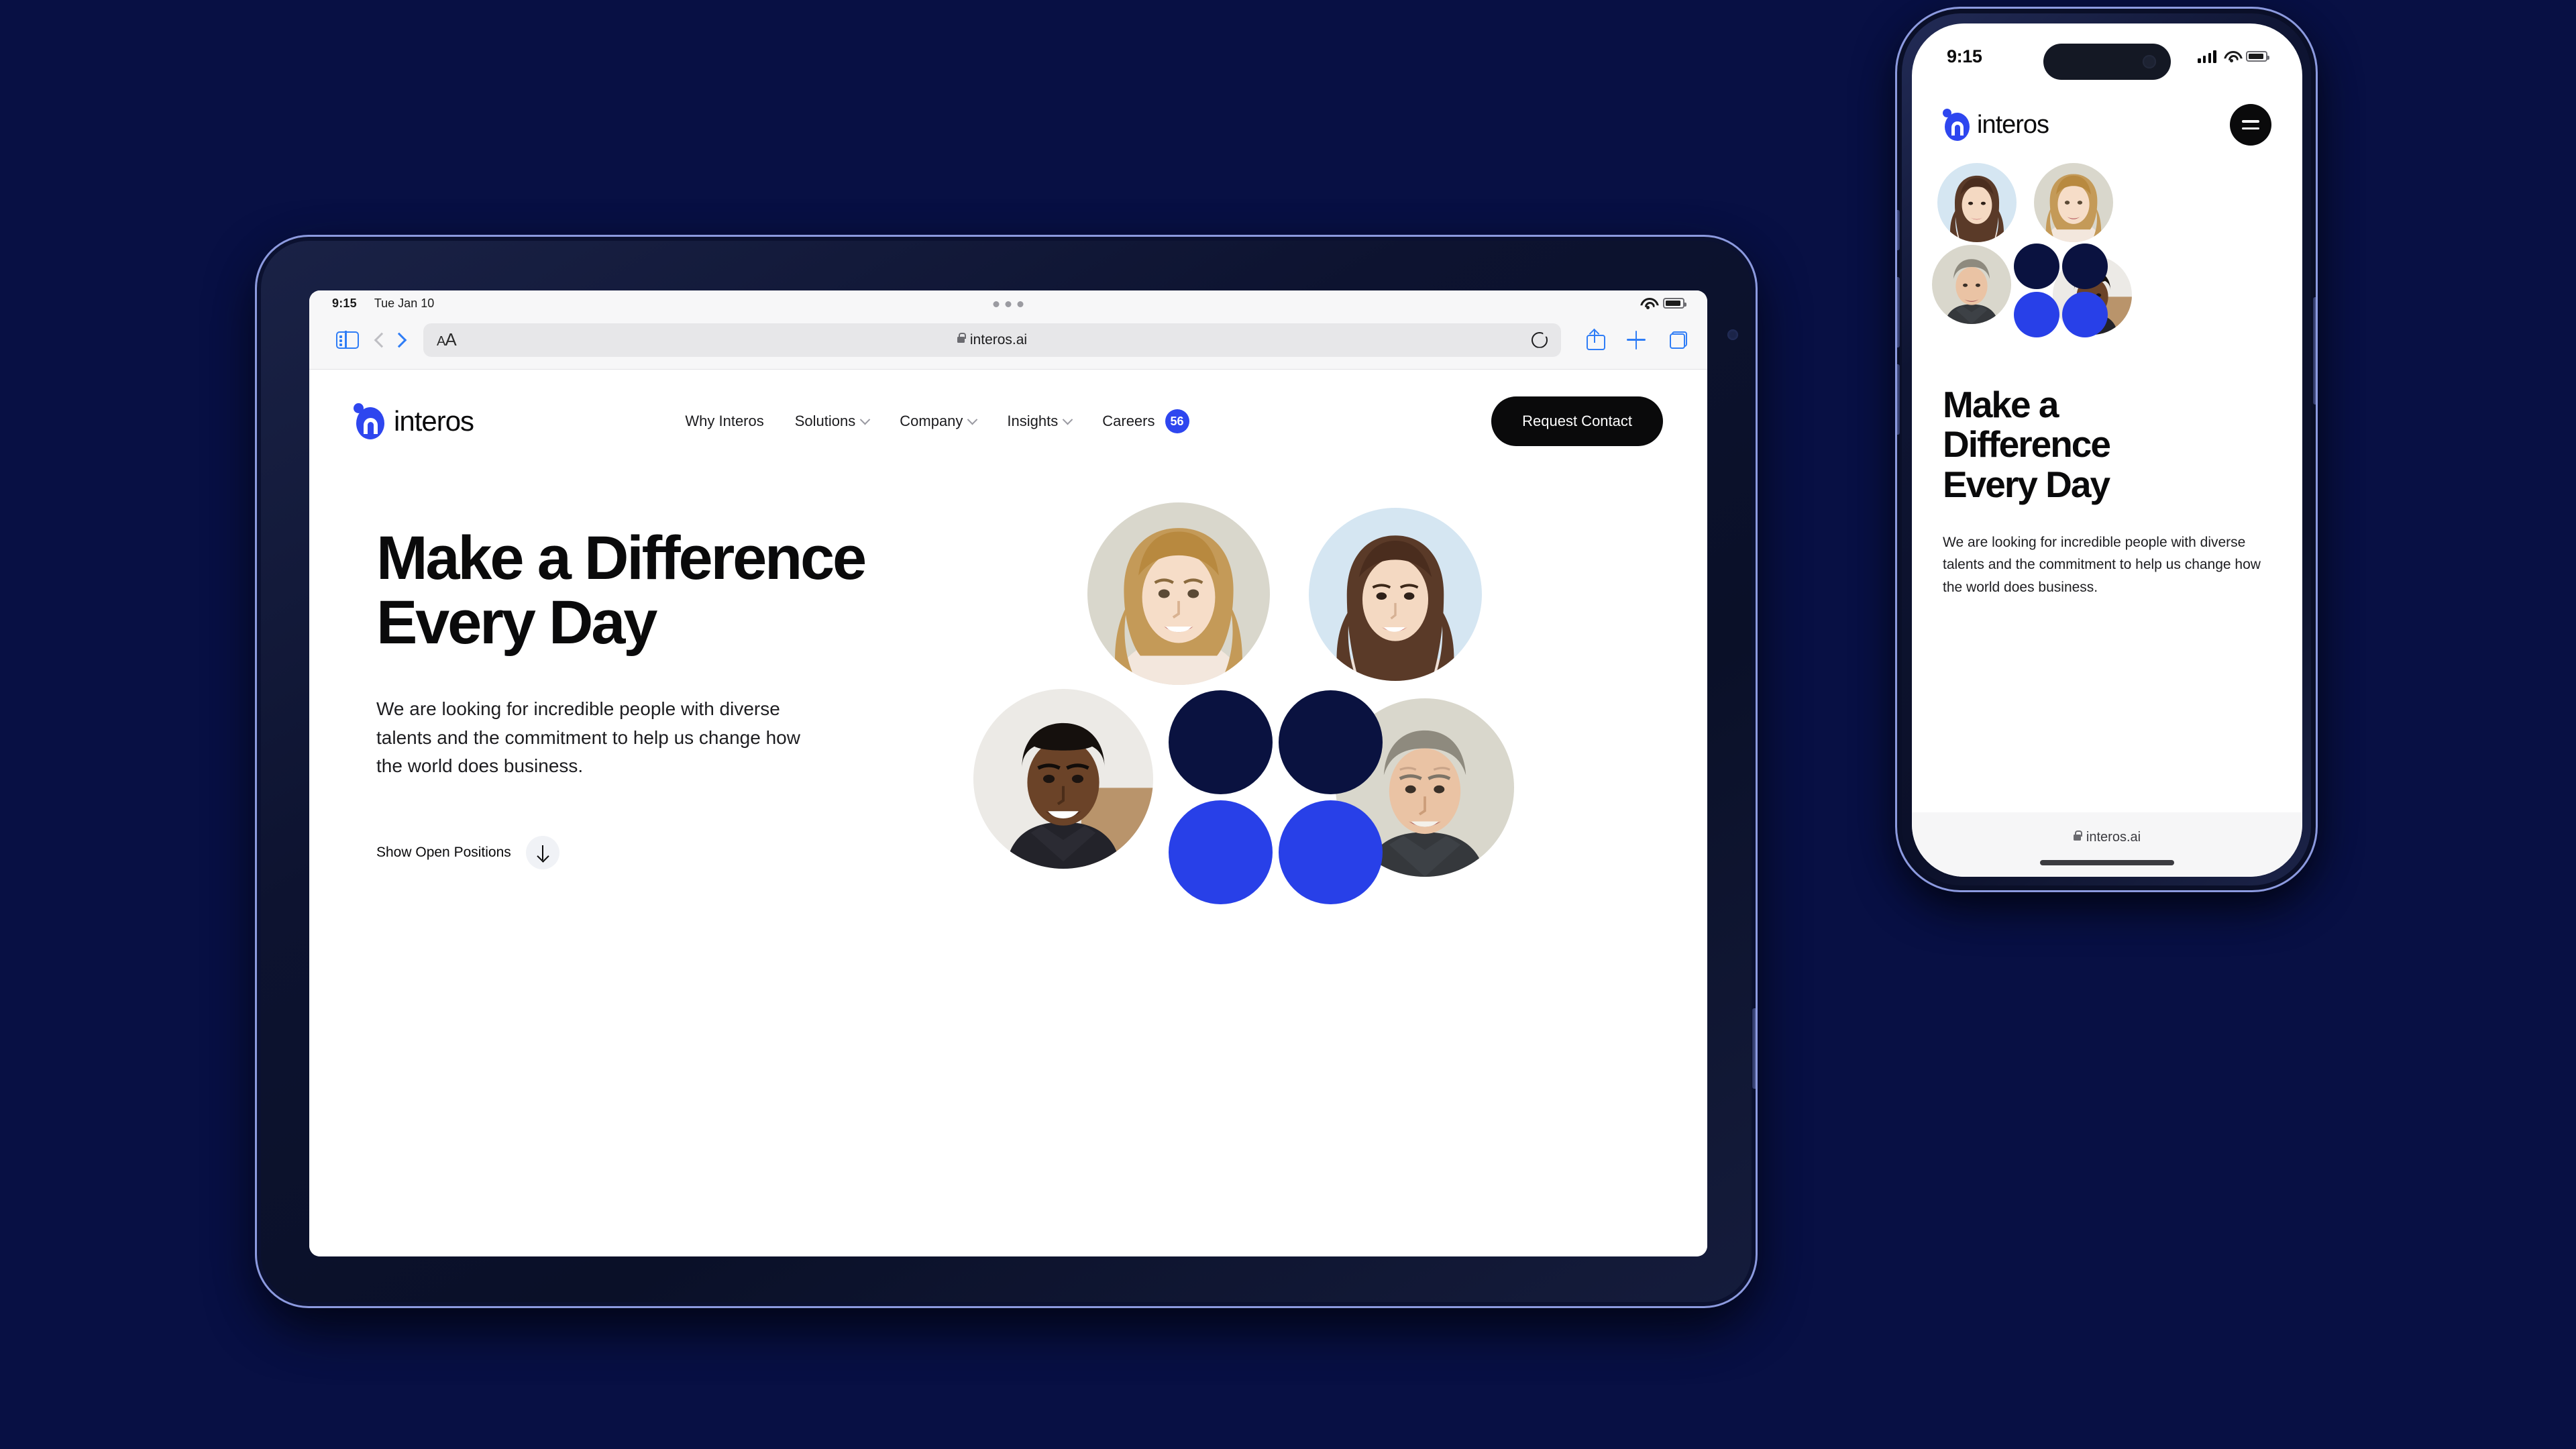 The image size is (2576, 1449). I want to click on chevron-right-icon, so click(399, 339).